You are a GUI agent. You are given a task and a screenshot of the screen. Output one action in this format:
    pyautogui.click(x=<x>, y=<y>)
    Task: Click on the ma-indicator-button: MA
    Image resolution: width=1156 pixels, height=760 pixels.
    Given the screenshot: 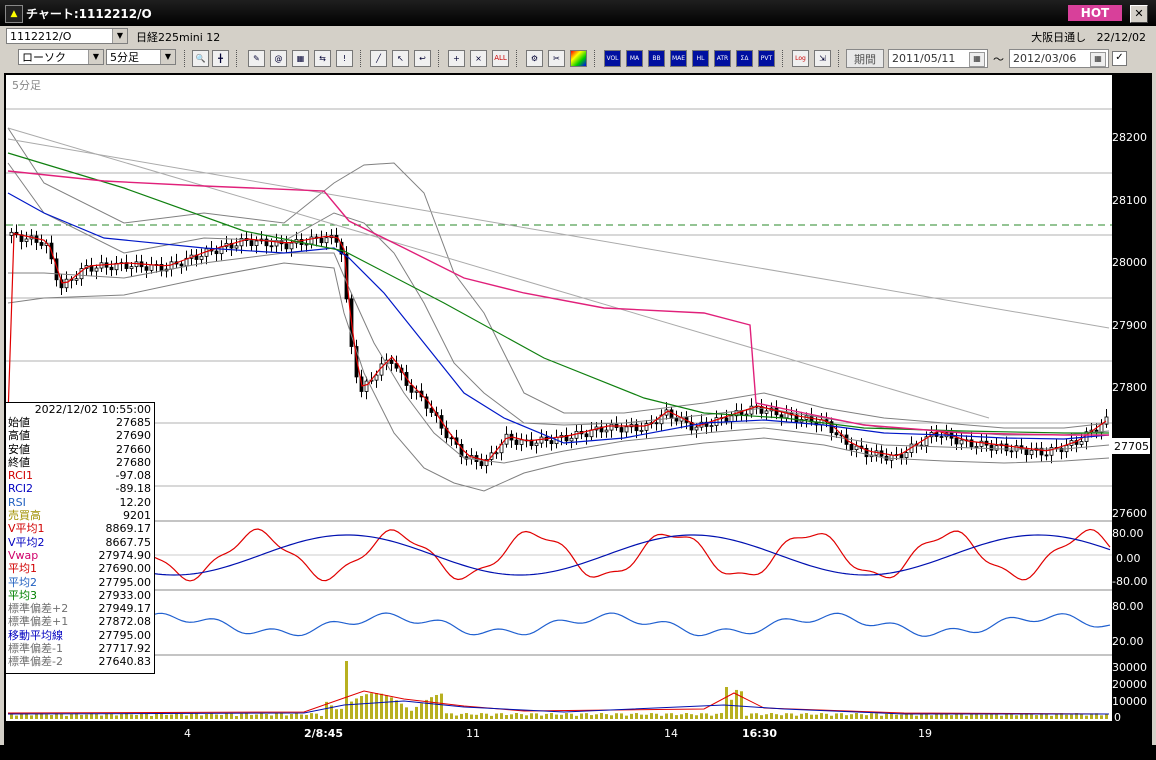 What is the action you would take?
    pyautogui.click(x=634, y=58)
    